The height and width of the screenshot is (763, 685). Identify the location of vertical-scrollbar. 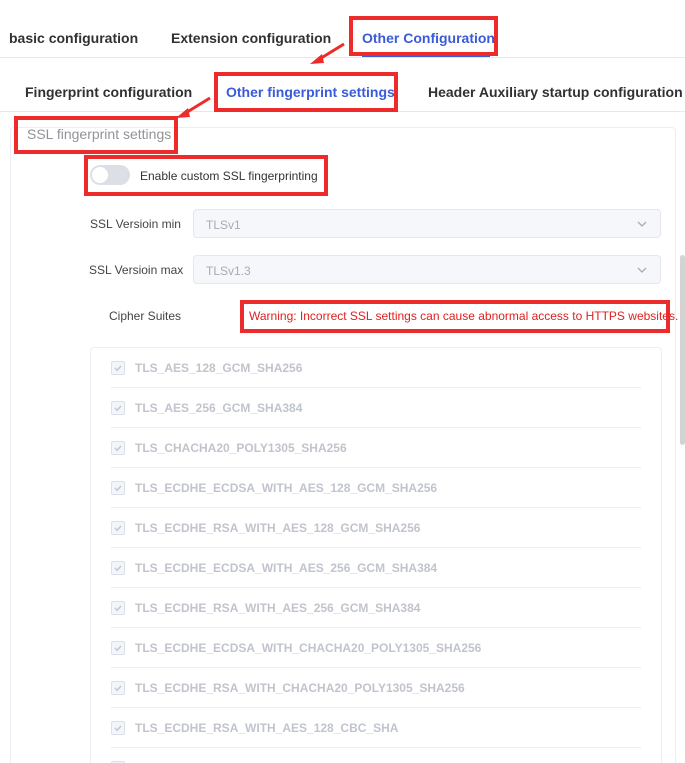
(682, 350).